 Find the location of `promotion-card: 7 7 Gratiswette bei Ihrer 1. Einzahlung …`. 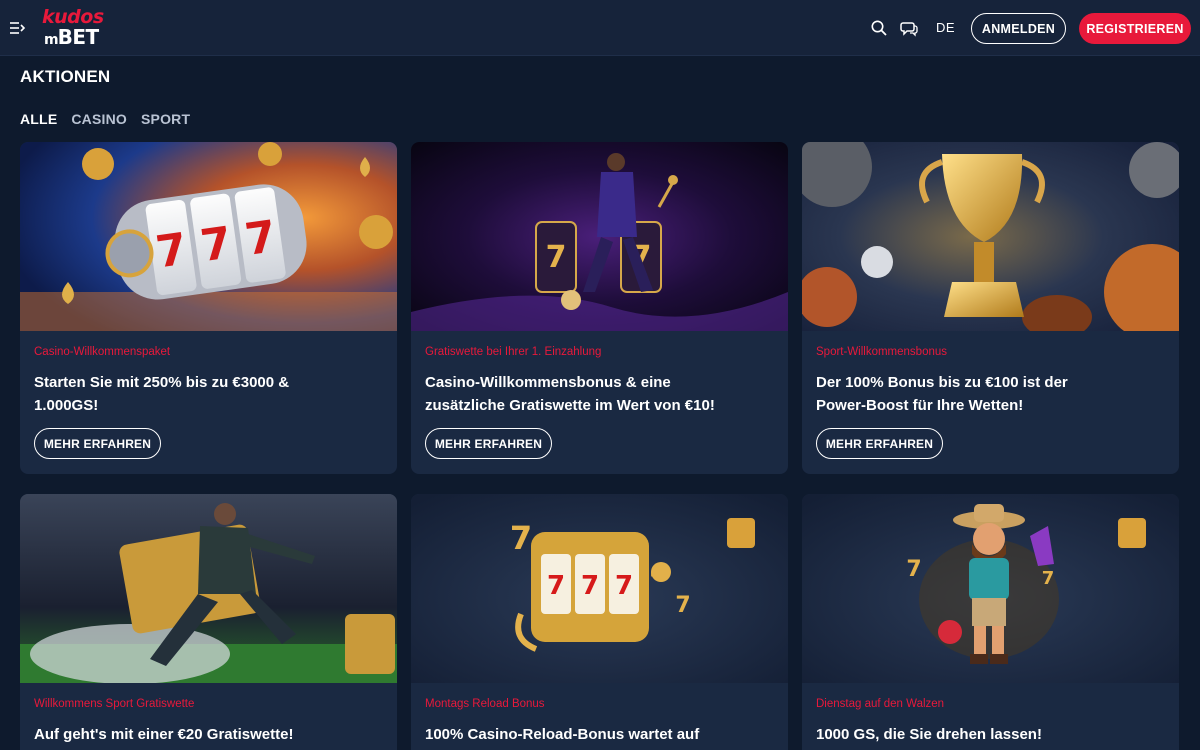

promotion-card: 7 7 Gratiswette bei Ihrer 1. Einzahlung … is located at coordinates (599, 308).